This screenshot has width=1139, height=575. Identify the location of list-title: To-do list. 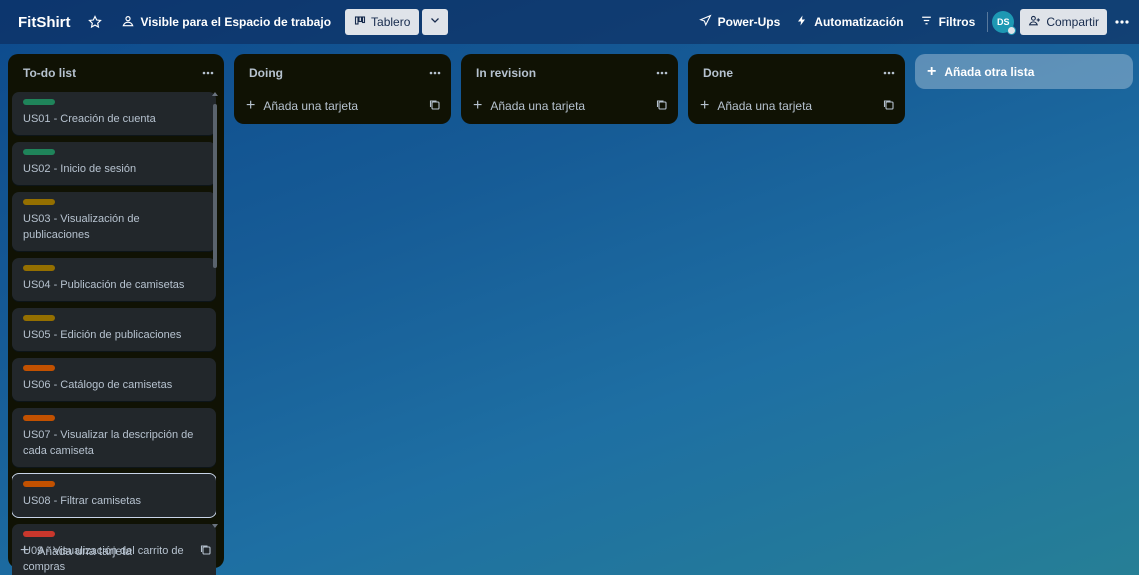
(49, 73).